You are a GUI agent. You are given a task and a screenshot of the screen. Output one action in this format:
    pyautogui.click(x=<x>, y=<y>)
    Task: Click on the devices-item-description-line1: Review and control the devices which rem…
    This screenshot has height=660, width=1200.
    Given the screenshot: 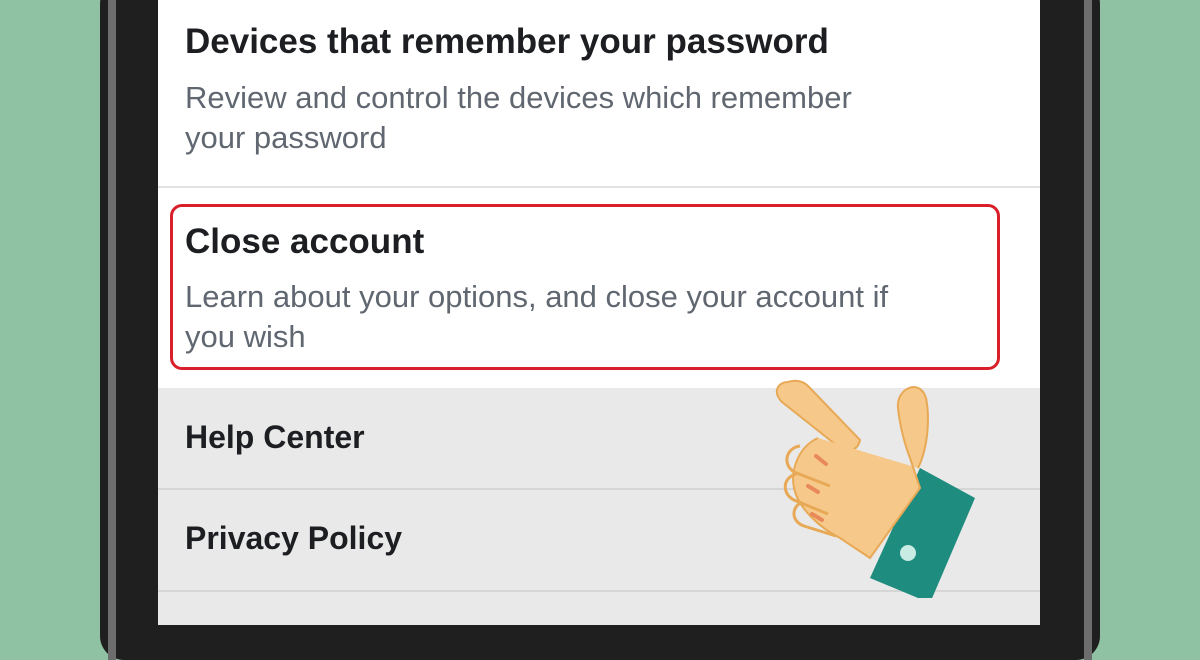 What is the action you would take?
    pyautogui.click(x=518, y=97)
    